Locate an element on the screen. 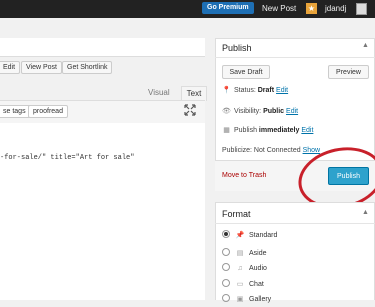 This screenshot has width=375, height=307. status-value: Draft is located at coordinates (266, 90).